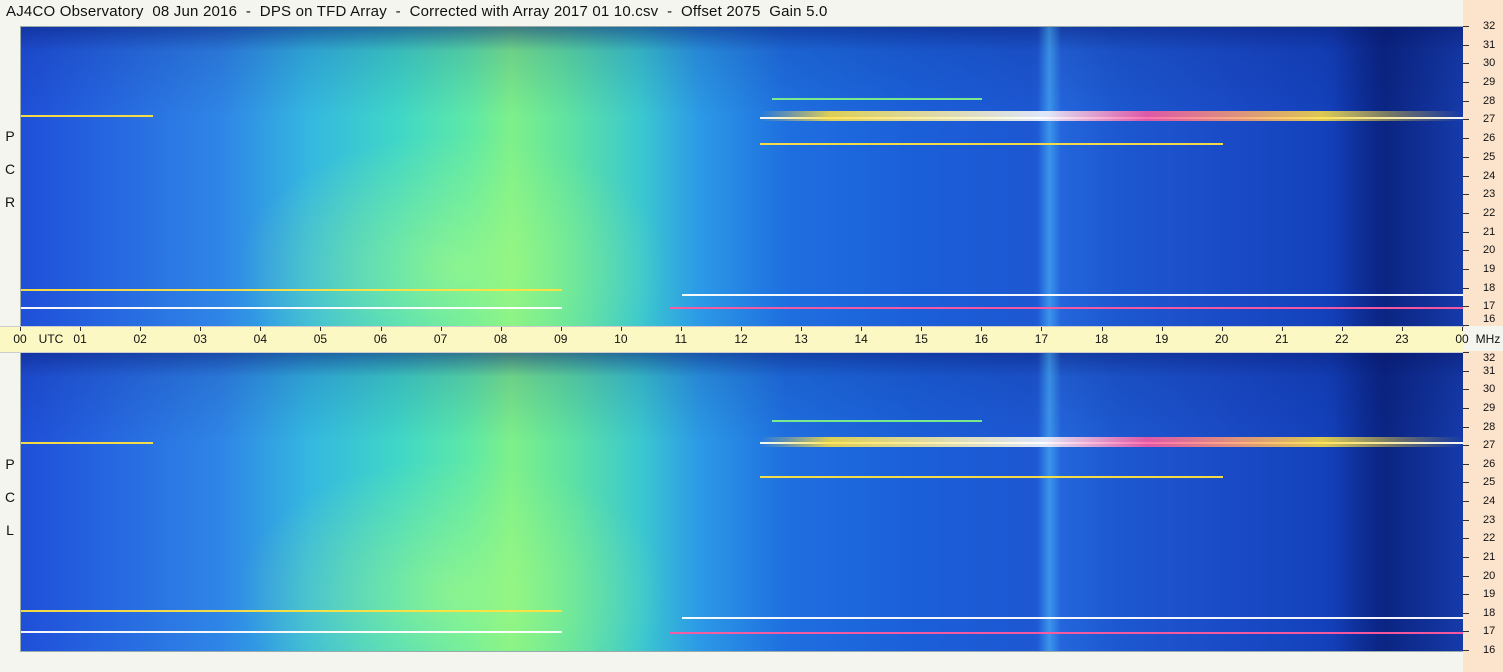 The height and width of the screenshot is (672, 1503). I want to click on lcp-letter-c: C, so click(10, 497).